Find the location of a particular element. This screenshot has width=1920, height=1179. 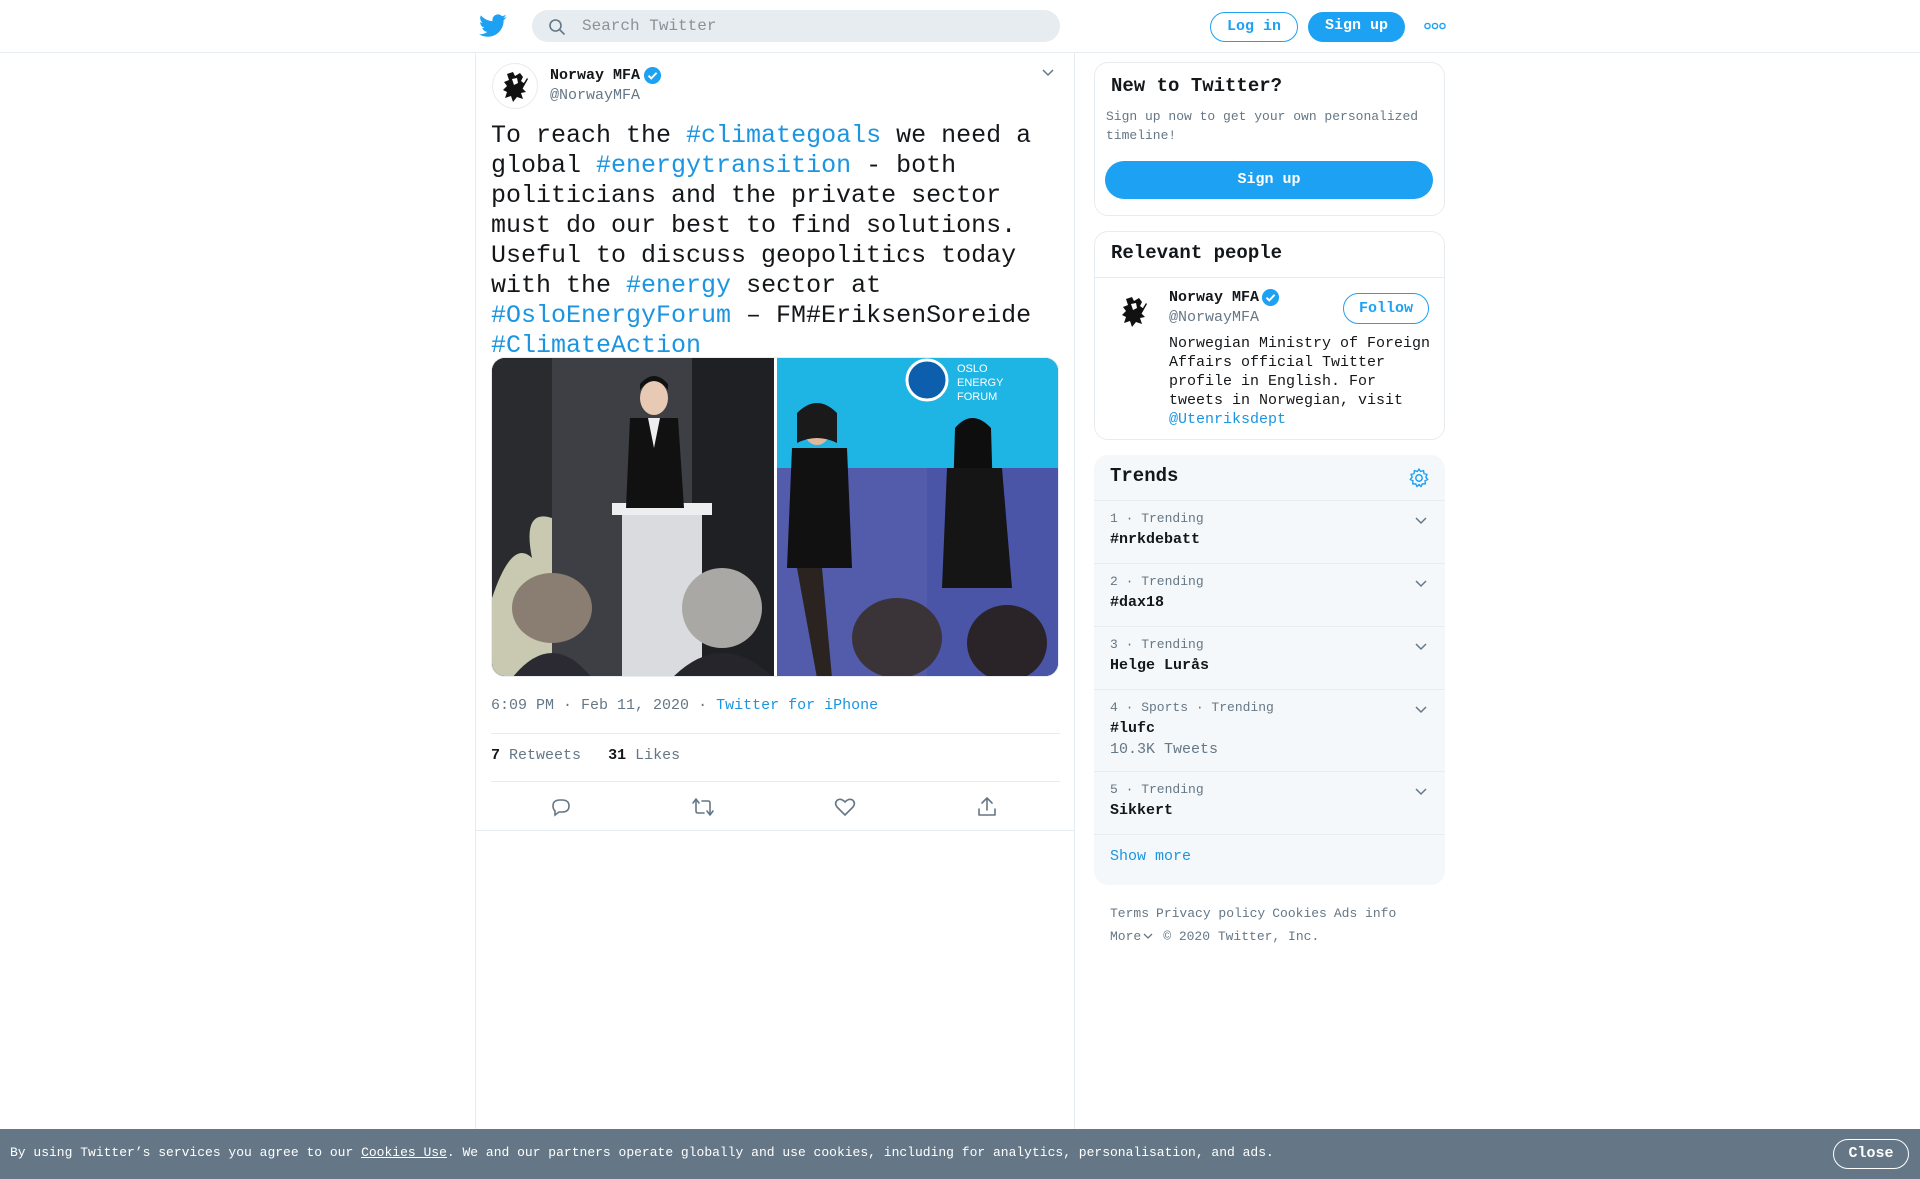

trend-item: 2 · Trending #dax18 is located at coordinates (1269, 594).